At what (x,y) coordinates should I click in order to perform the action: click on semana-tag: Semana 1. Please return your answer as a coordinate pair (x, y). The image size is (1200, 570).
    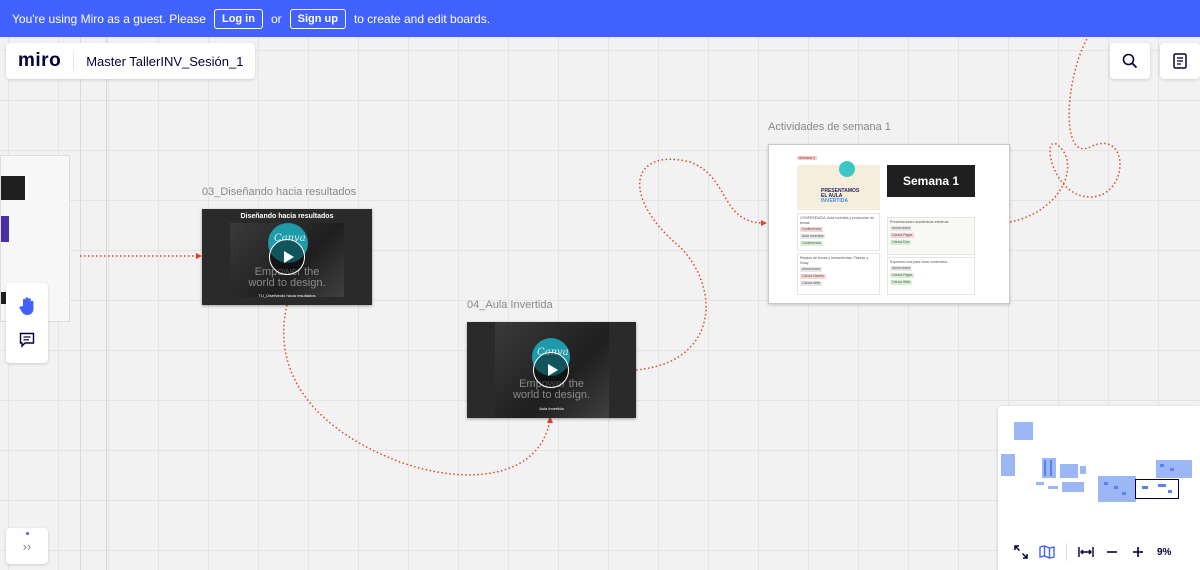
    Looking at the image, I should click on (807, 158).